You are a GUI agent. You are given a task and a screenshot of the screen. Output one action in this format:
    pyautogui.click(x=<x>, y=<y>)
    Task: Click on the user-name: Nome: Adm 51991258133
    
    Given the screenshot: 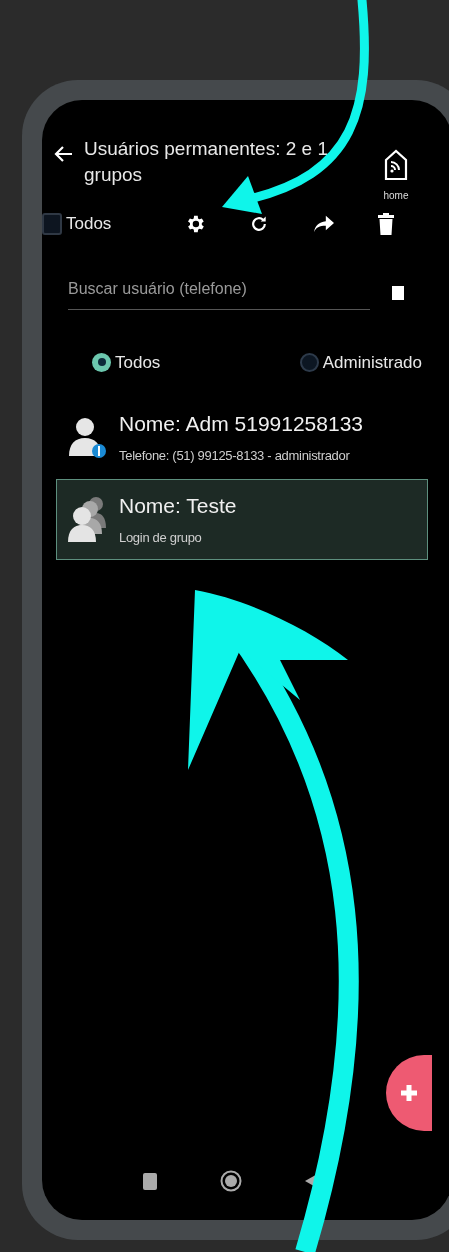 What is the action you would take?
    pyautogui.click(x=241, y=424)
    